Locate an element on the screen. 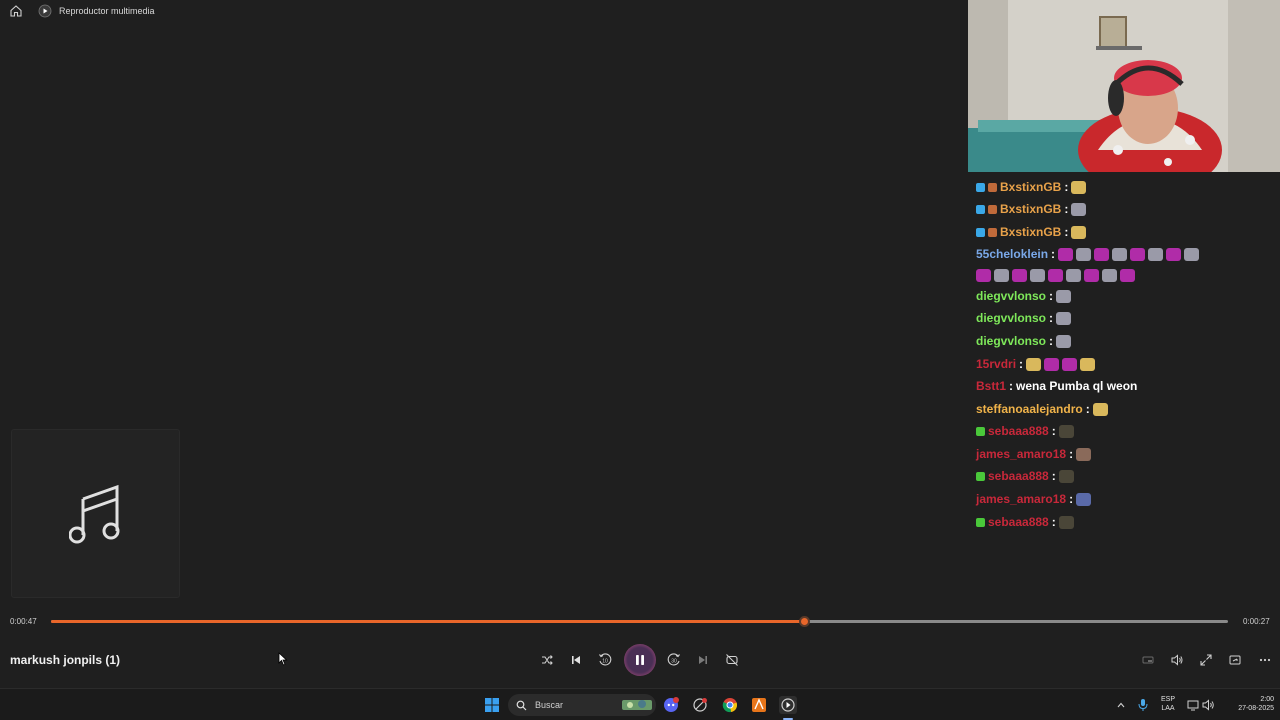  chat-message: diegvvlonso : is located at coordinates (1024, 296).